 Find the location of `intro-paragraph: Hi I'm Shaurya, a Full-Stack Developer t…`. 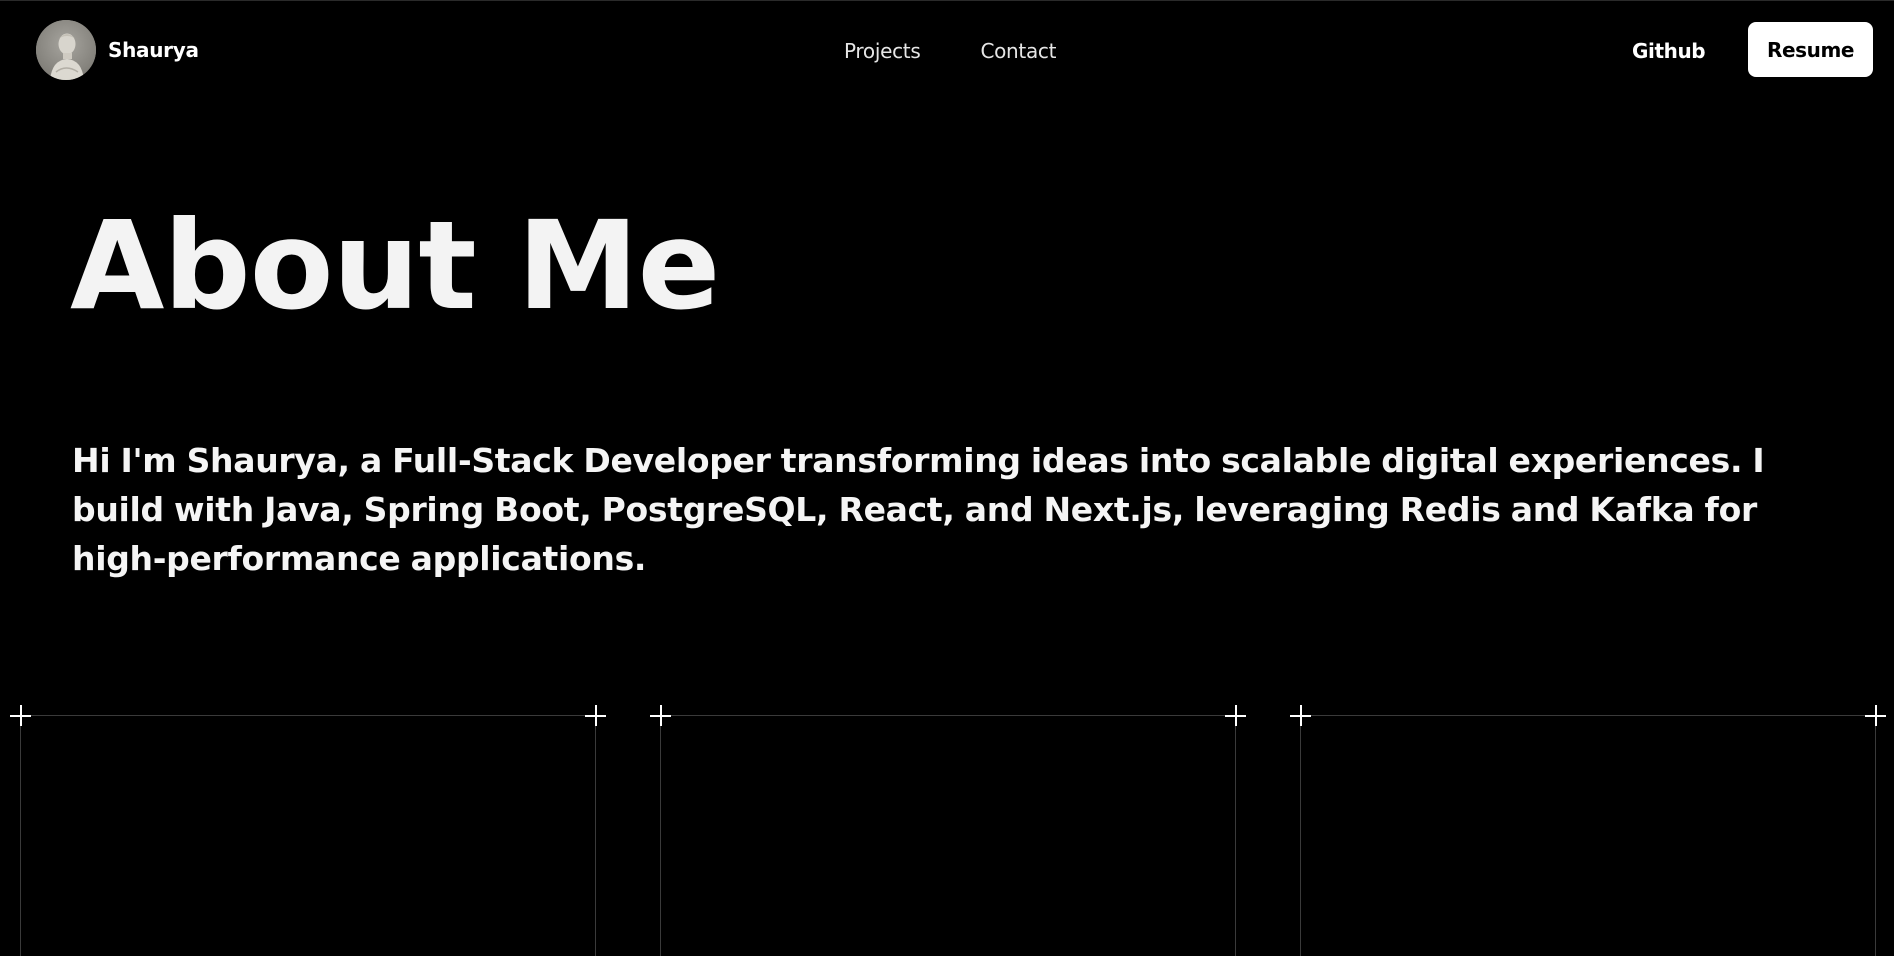

intro-paragraph: Hi I'm Shaurya, a Full-Stack Developer t… is located at coordinates (918, 509).